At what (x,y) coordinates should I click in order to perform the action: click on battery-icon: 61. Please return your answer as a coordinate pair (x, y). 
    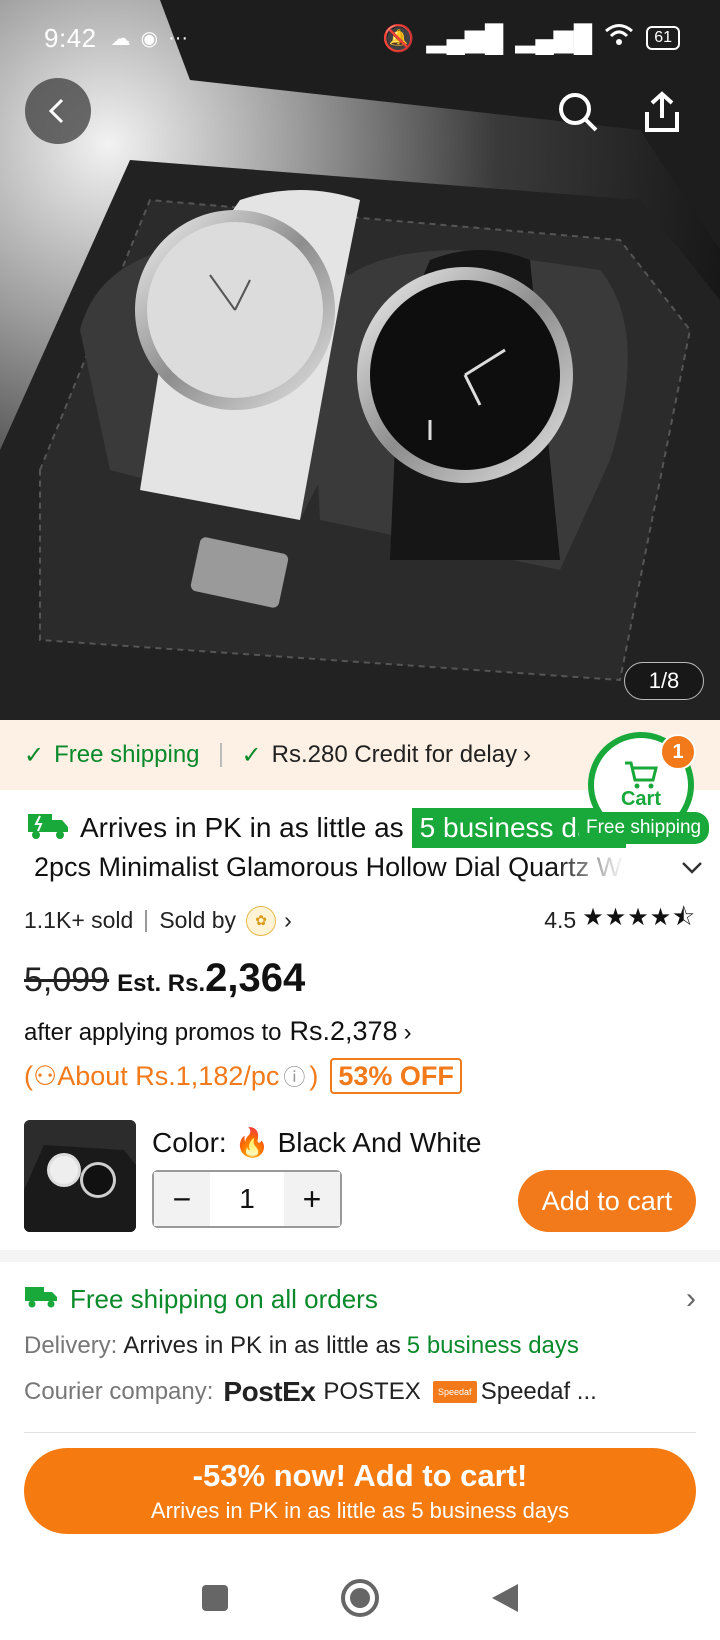
    Looking at the image, I should click on (663, 38).